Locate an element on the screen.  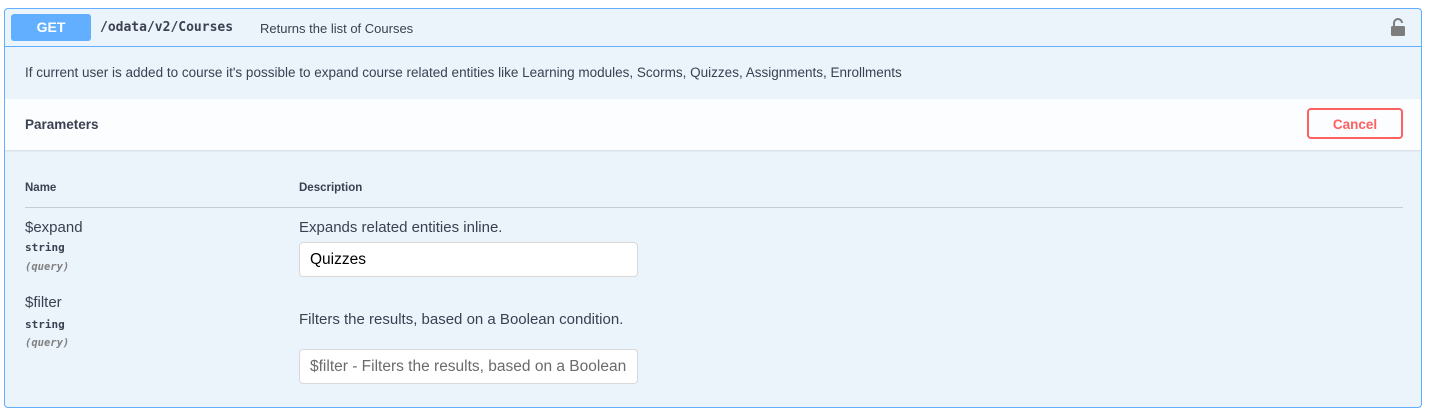
cancel-button: Cancel is located at coordinates (1355, 123).